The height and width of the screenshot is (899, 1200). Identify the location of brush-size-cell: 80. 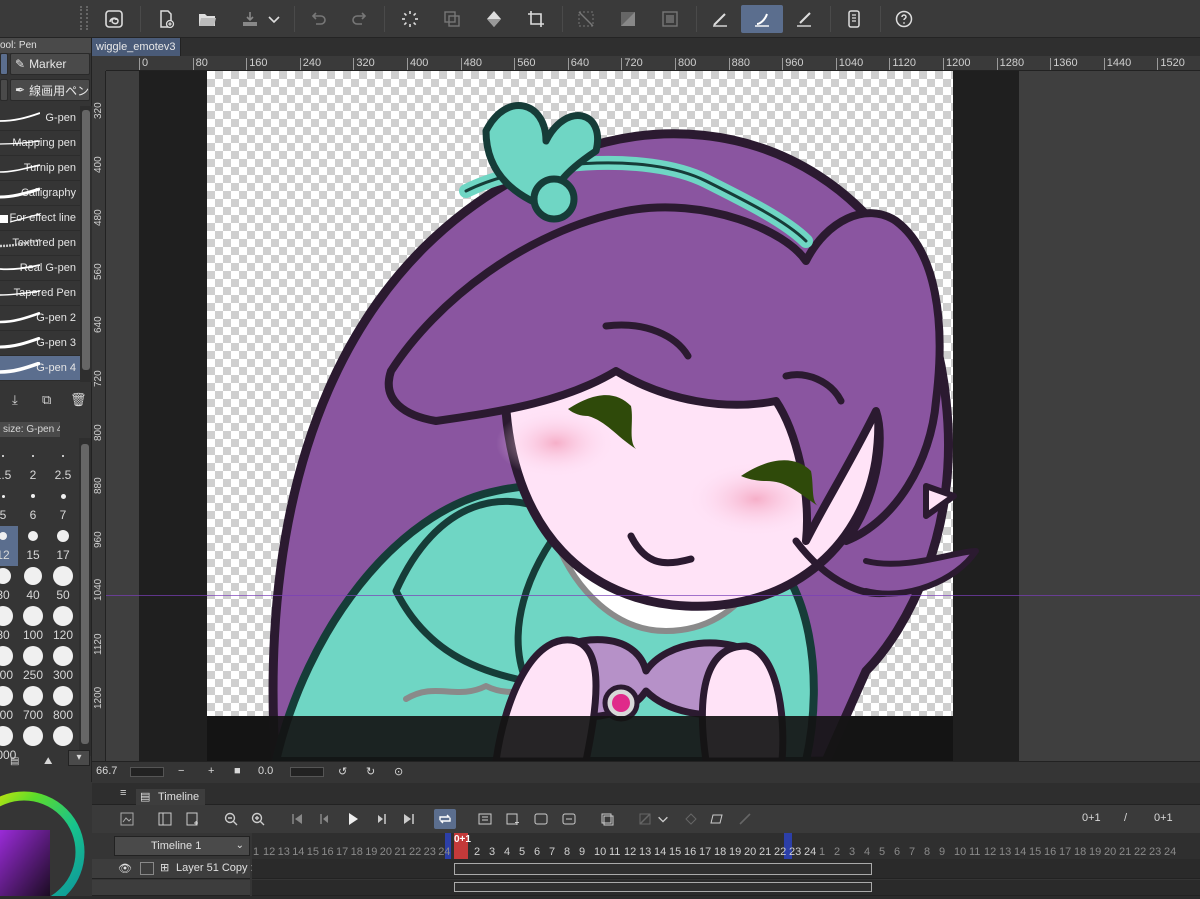
(9, 626).